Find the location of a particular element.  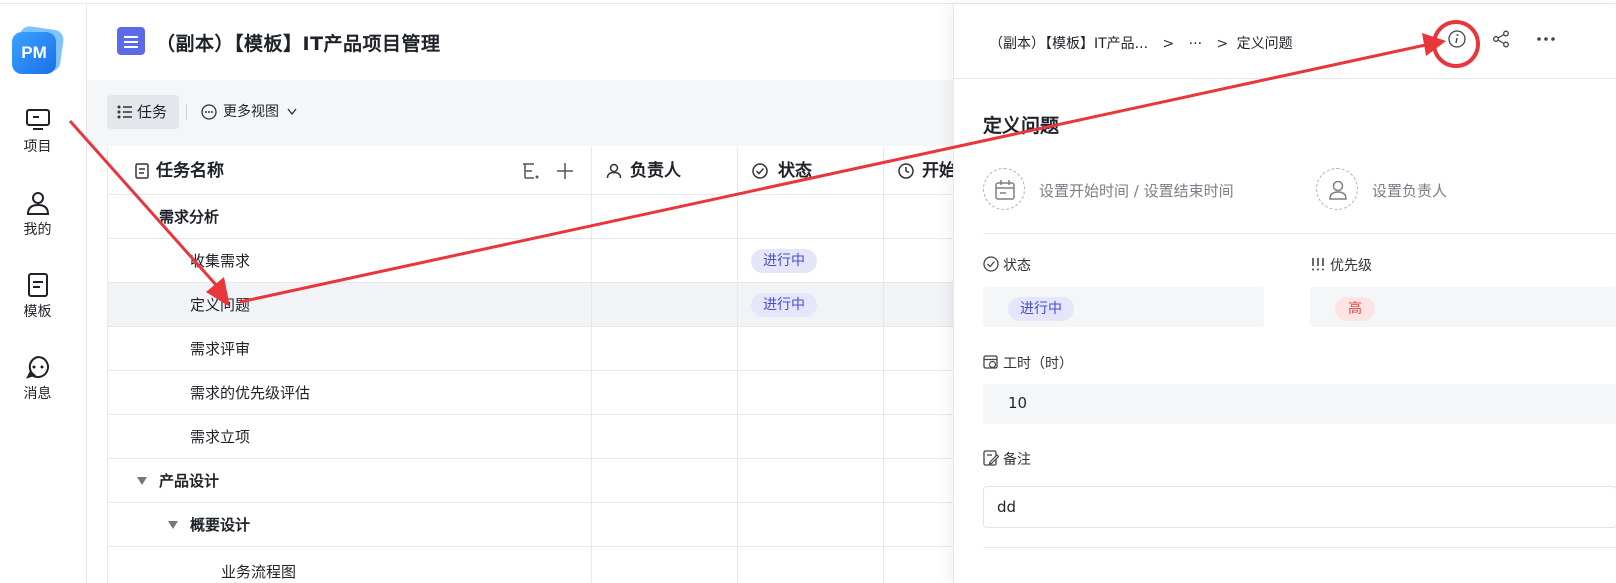

column-label-status: 状态 is located at coordinates (795, 171).